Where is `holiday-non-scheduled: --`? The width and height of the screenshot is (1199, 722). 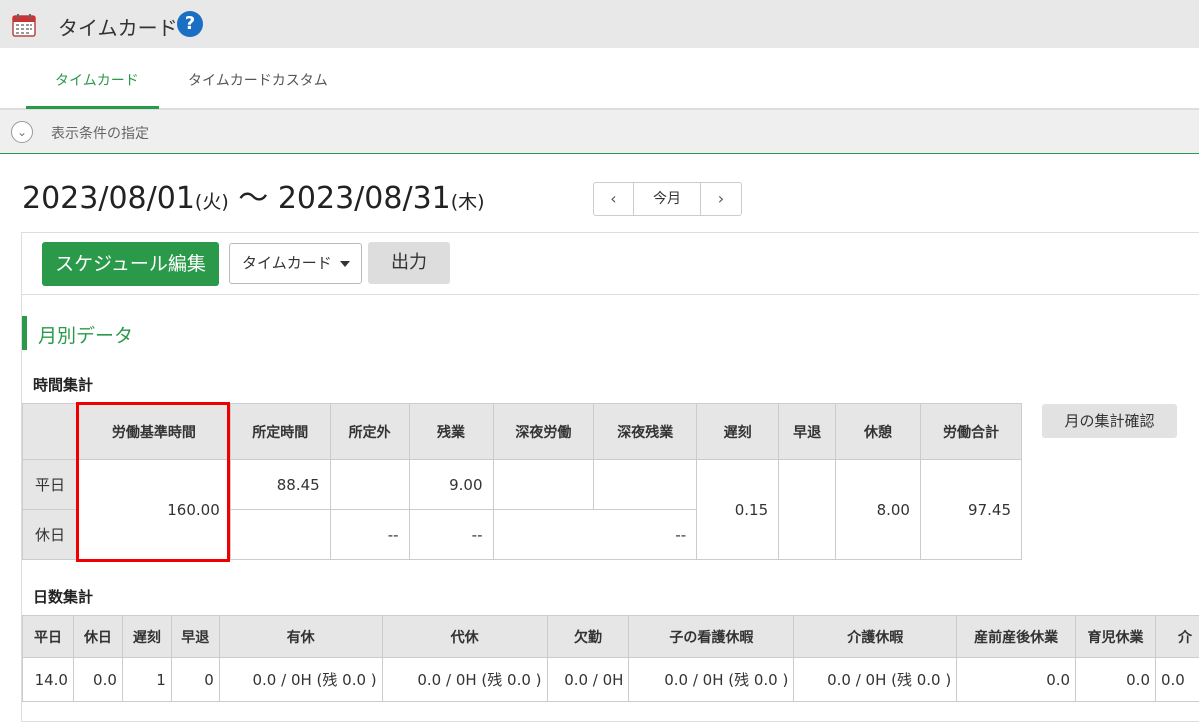 holiday-non-scheduled: -- is located at coordinates (369, 535).